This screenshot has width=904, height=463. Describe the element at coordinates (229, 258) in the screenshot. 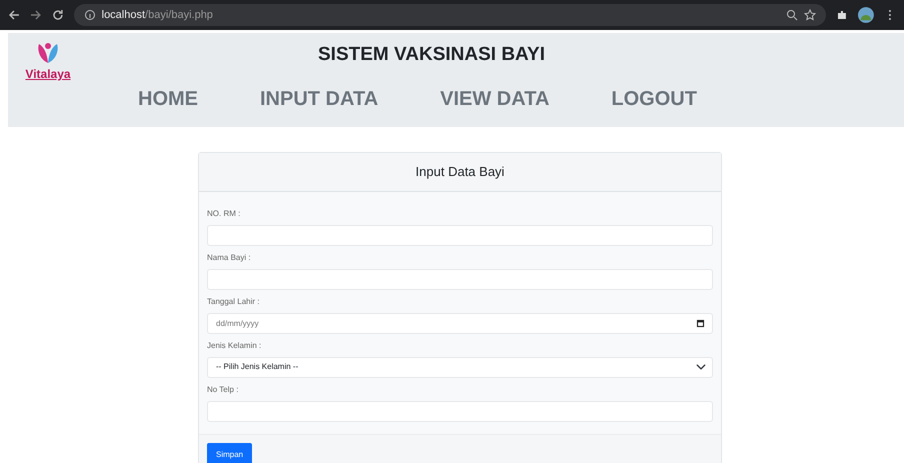

I see `field-label: Nama Bayi :` at that location.